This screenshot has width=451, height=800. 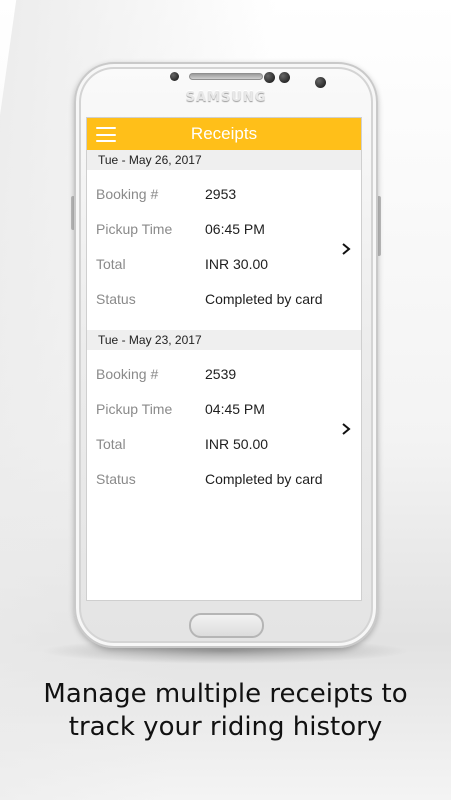 What do you see at coordinates (235, 229) in the screenshot?
I see `pickup-time-value: 06:45 PM` at bounding box center [235, 229].